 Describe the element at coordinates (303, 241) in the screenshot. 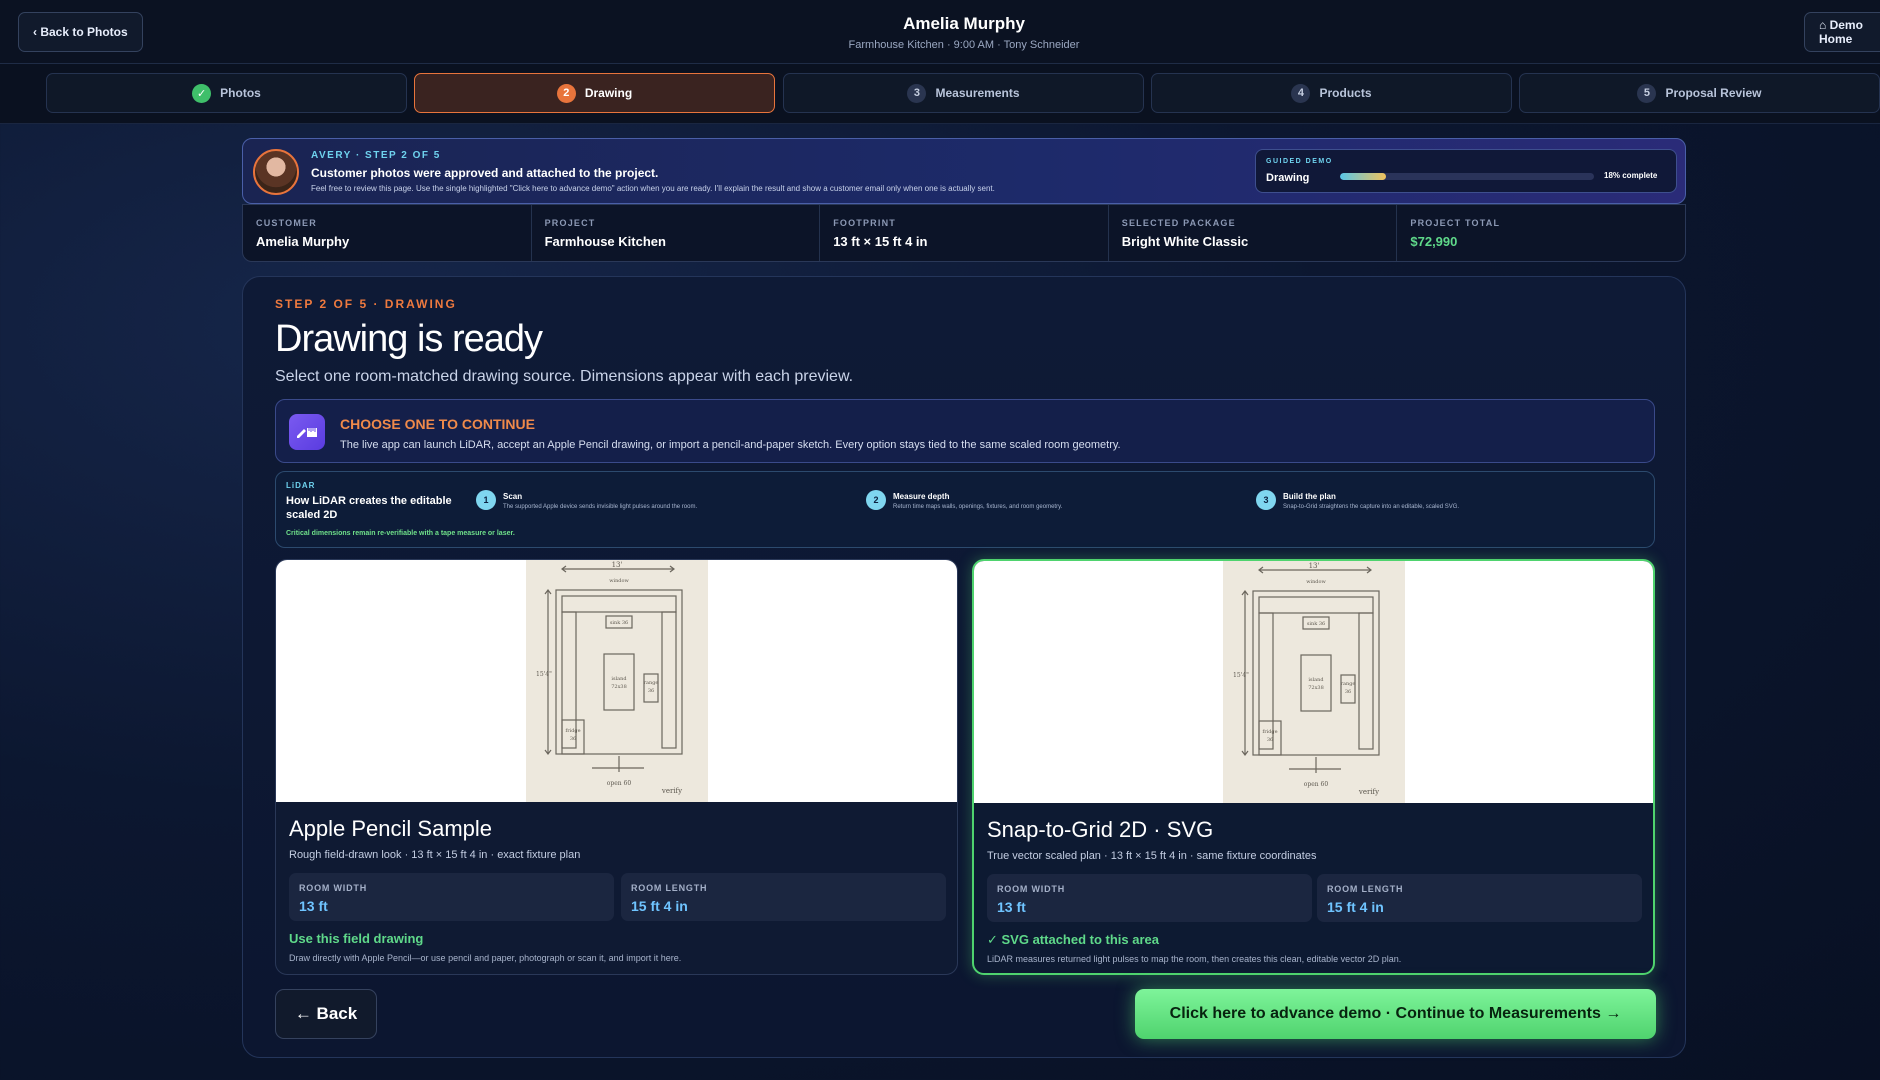

I see `summary-value: Amelia Murphy` at that location.